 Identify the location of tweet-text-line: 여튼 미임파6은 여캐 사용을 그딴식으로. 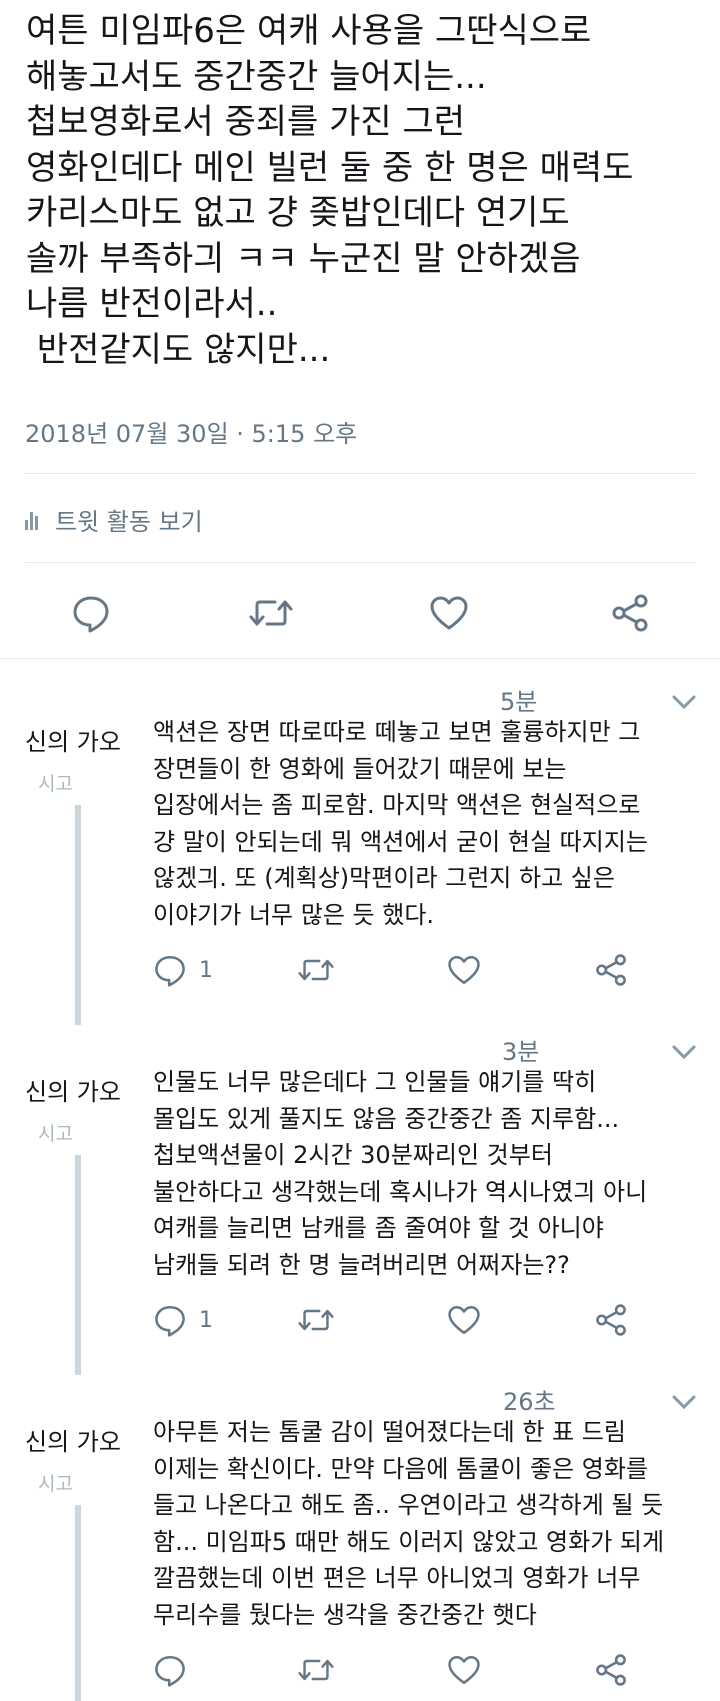
(309, 31).